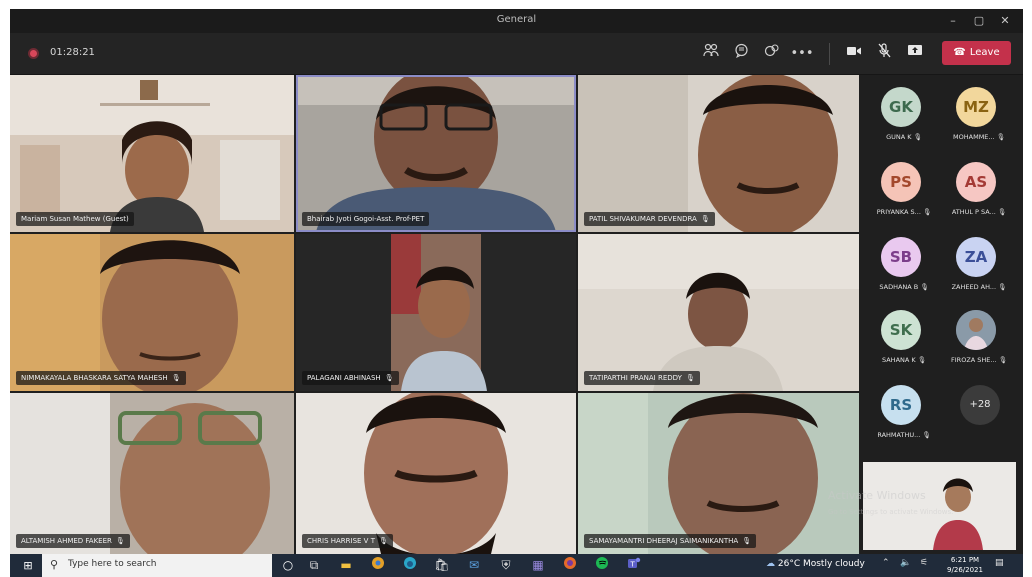 The image size is (1032, 577). What do you see at coordinates (72, 52) in the screenshot?
I see `meeting-timer: 01:28:21` at bounding box center [72, 52].